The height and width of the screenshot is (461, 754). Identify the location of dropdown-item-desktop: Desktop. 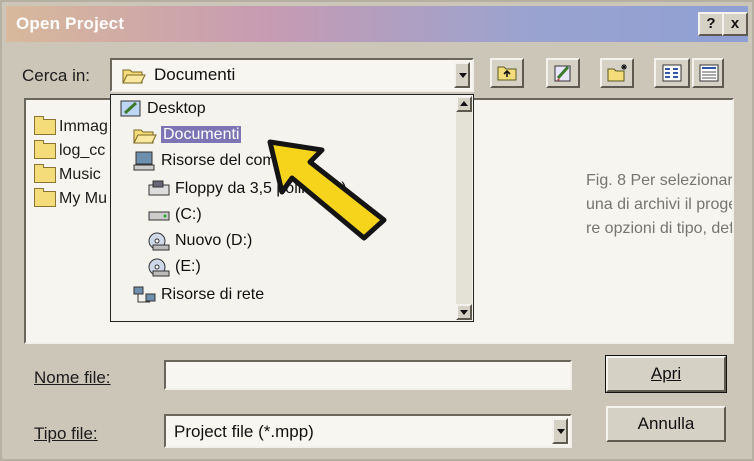
(162, 112).